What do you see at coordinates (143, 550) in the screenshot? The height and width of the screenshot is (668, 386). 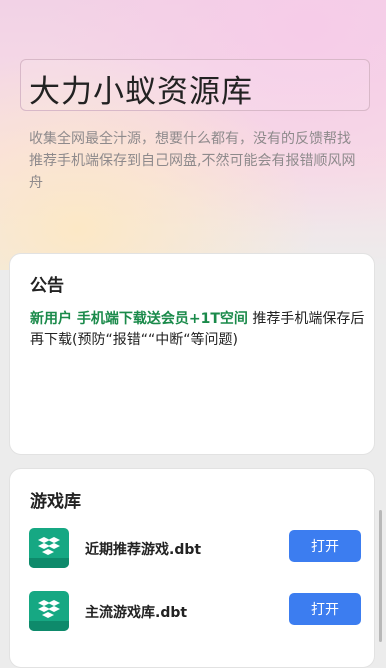 I see `game-name: 近期推荐游戏.dbt` at bounding box center [143, 550].